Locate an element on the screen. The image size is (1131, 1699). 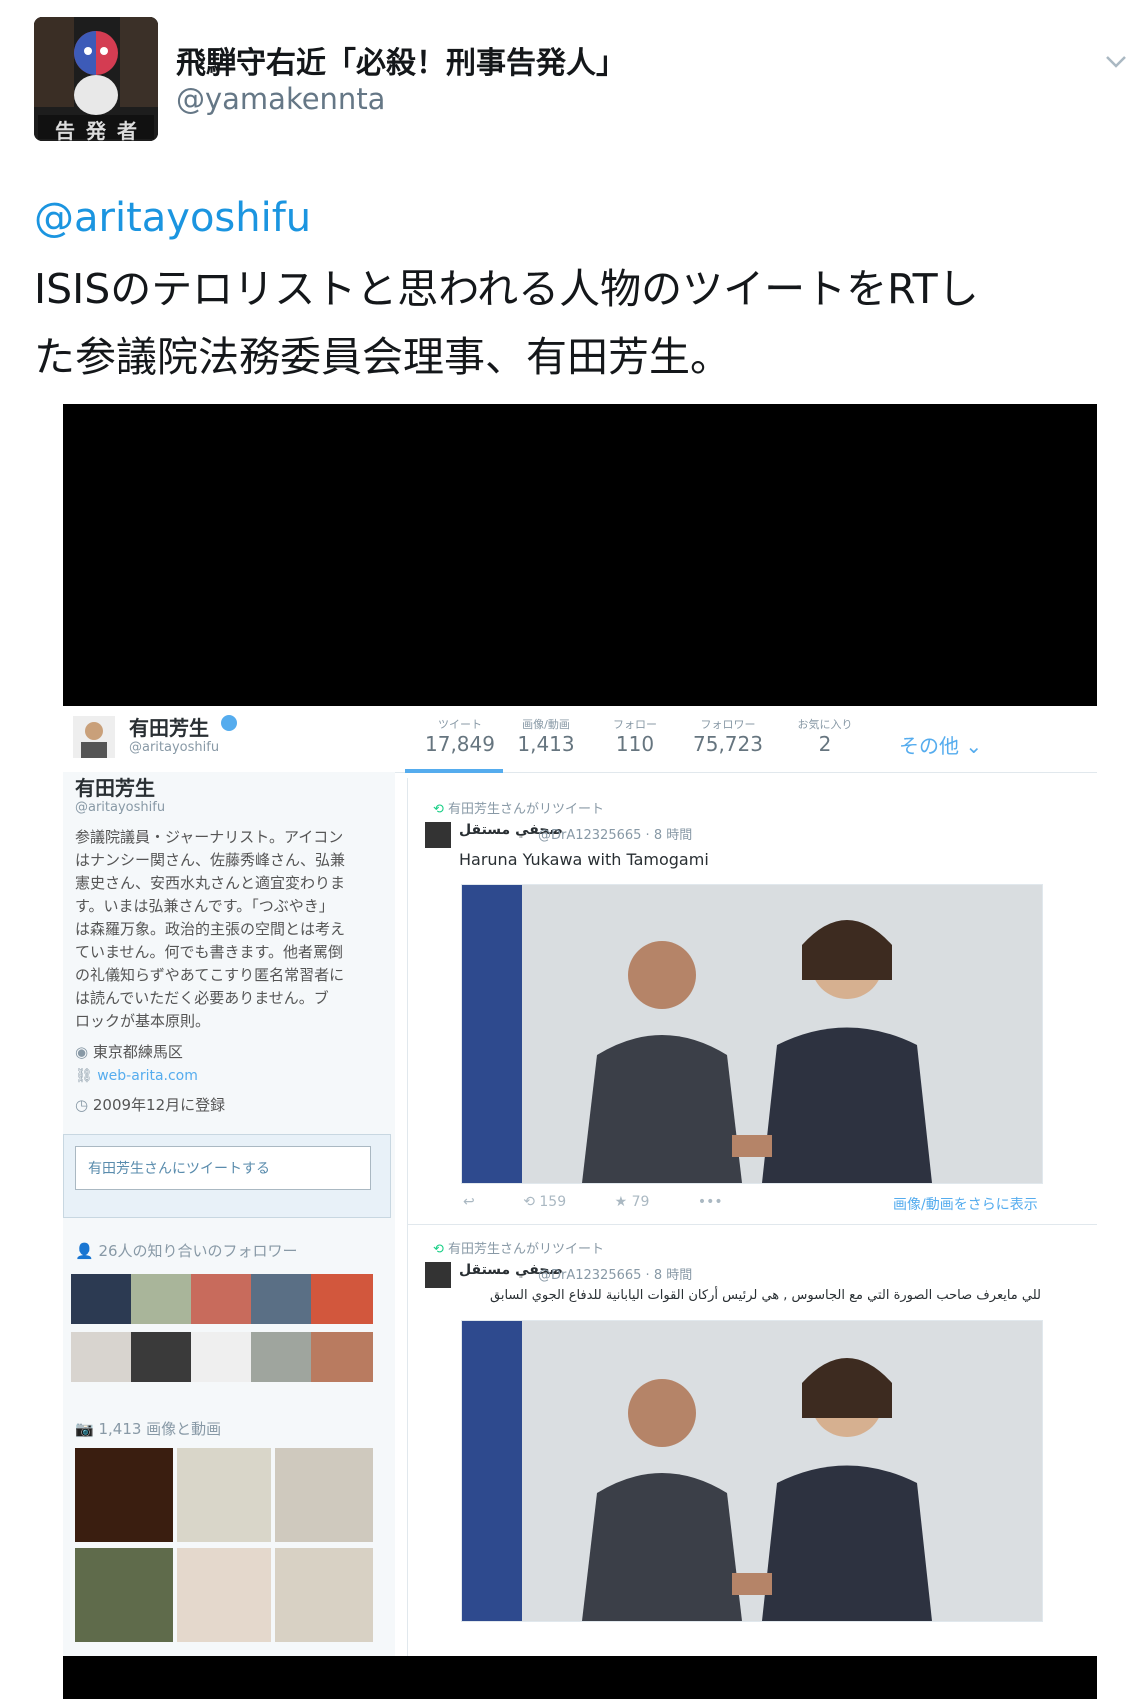
person-icon: 👤 is located at coordinates (84, 1251).